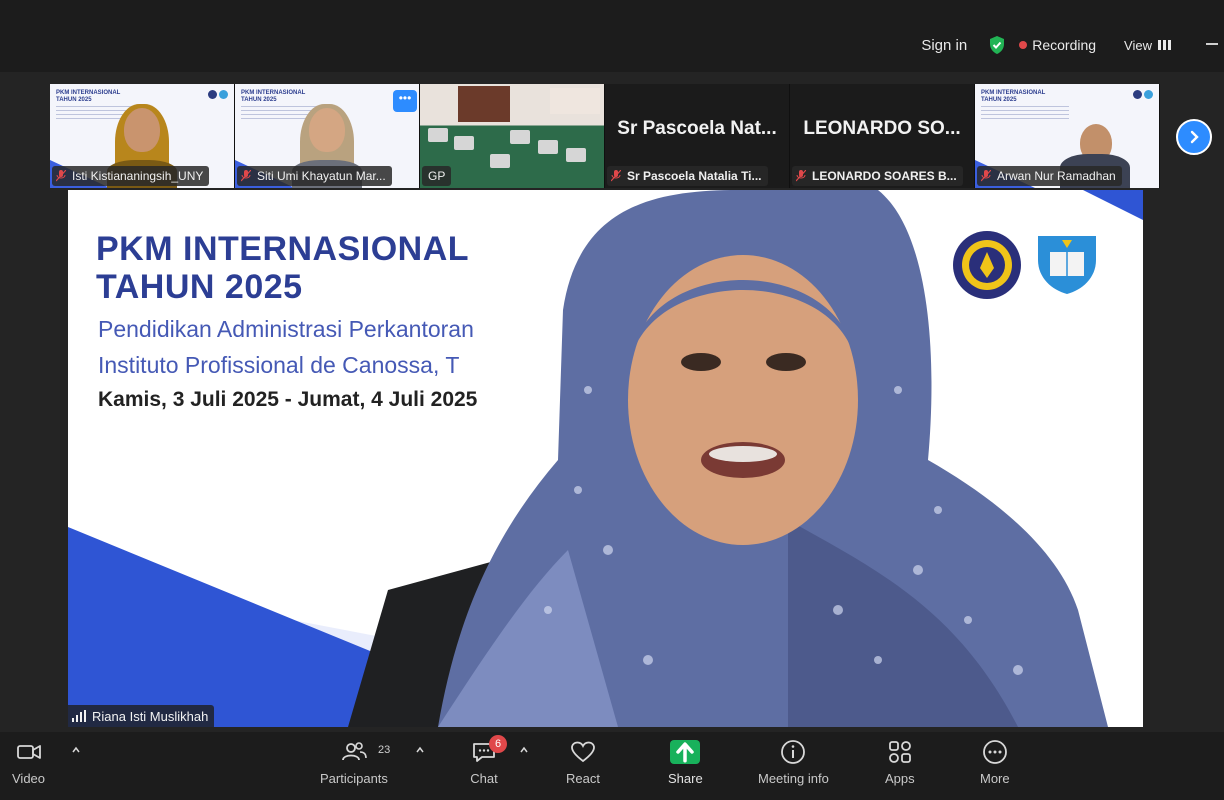 Image resolution: width=1224 pixels, height=800 pixels. Describe the element at coordinates (498, 744) in the screenshot. I see `chat-unread-badge: 6` at that location.